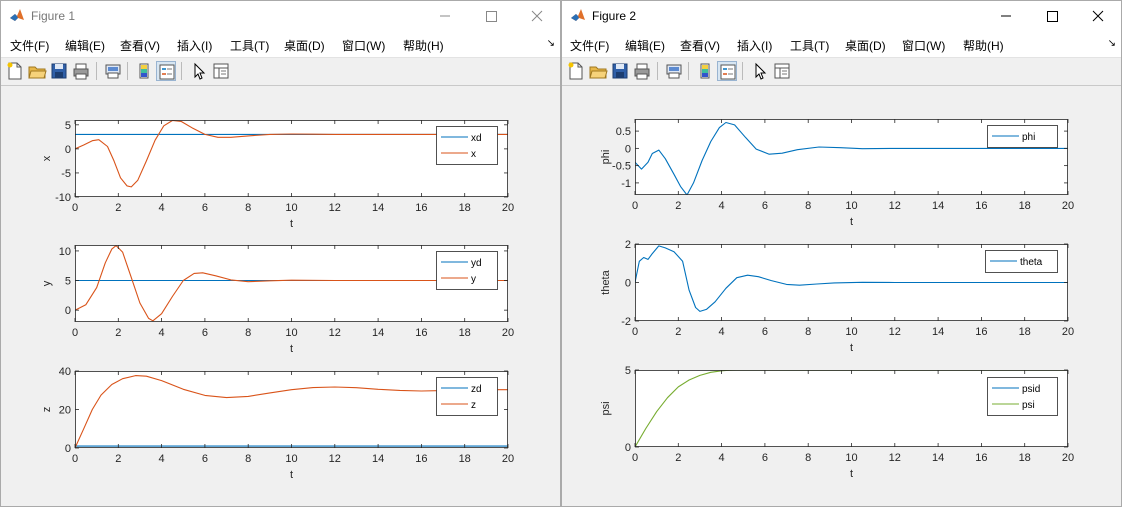  I want to click on maximize-icon, so click(491, 16).